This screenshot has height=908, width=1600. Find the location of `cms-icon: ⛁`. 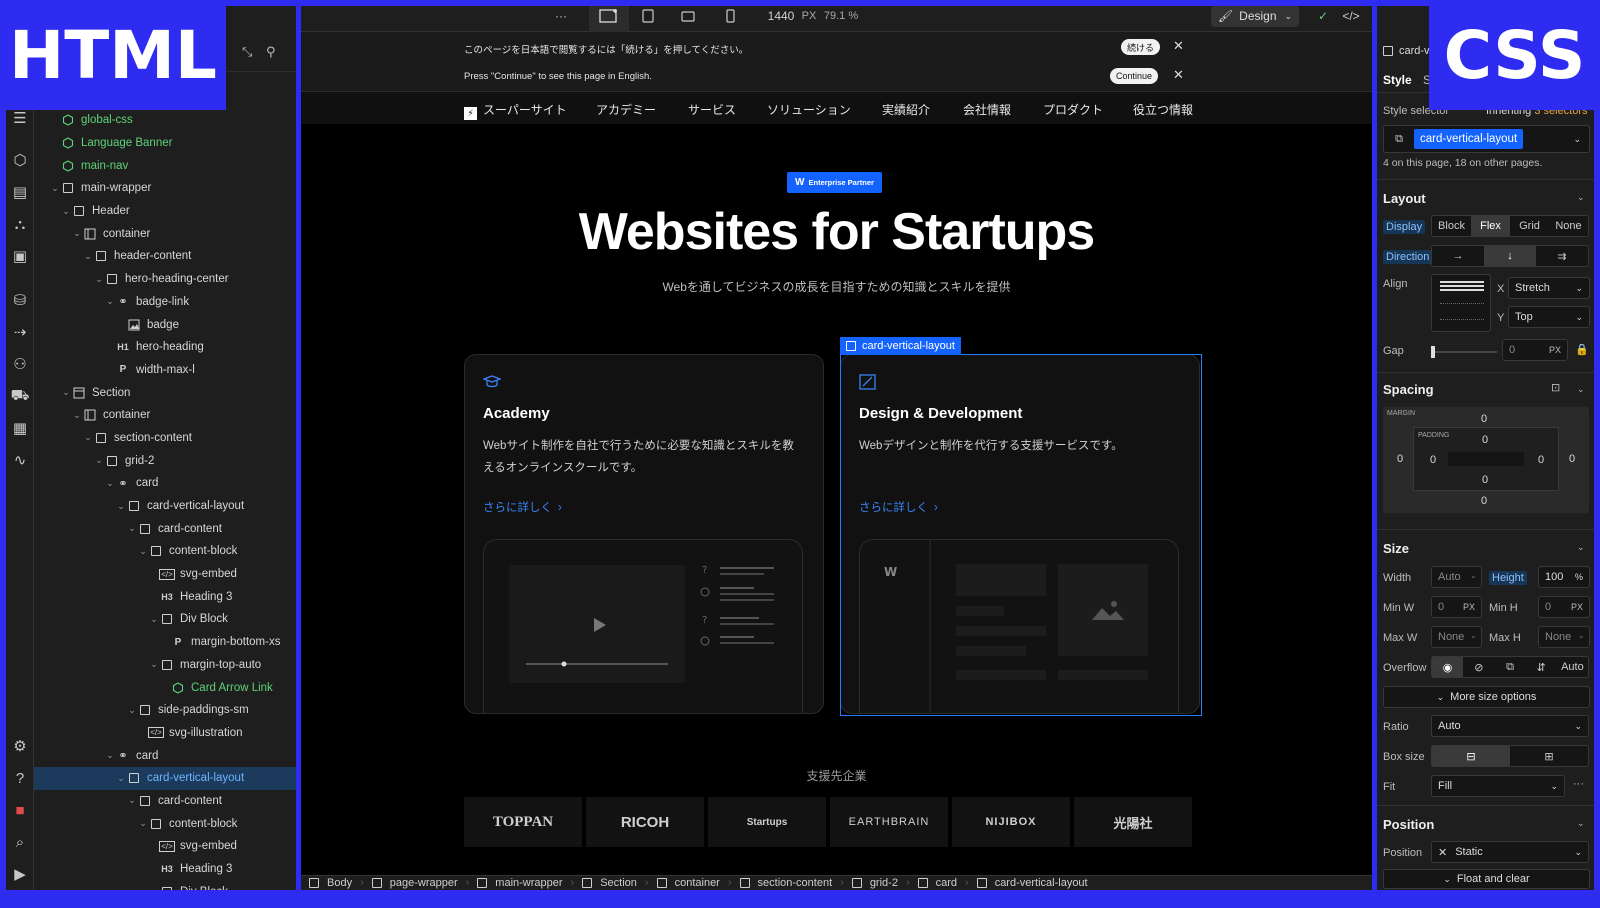

cms-icon: ⛁ is located at coordinates (20, 300).